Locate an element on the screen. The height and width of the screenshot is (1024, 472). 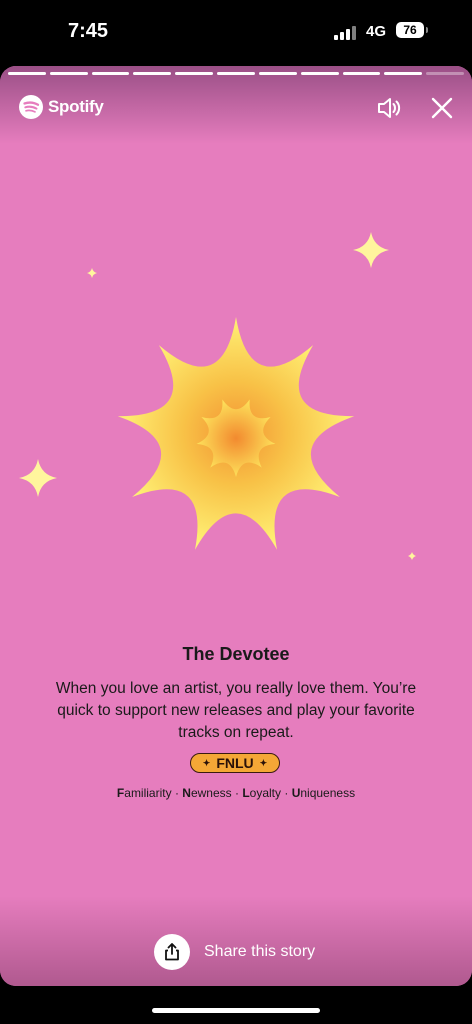
battery-level: 76 is located at coordinates (410, 30).